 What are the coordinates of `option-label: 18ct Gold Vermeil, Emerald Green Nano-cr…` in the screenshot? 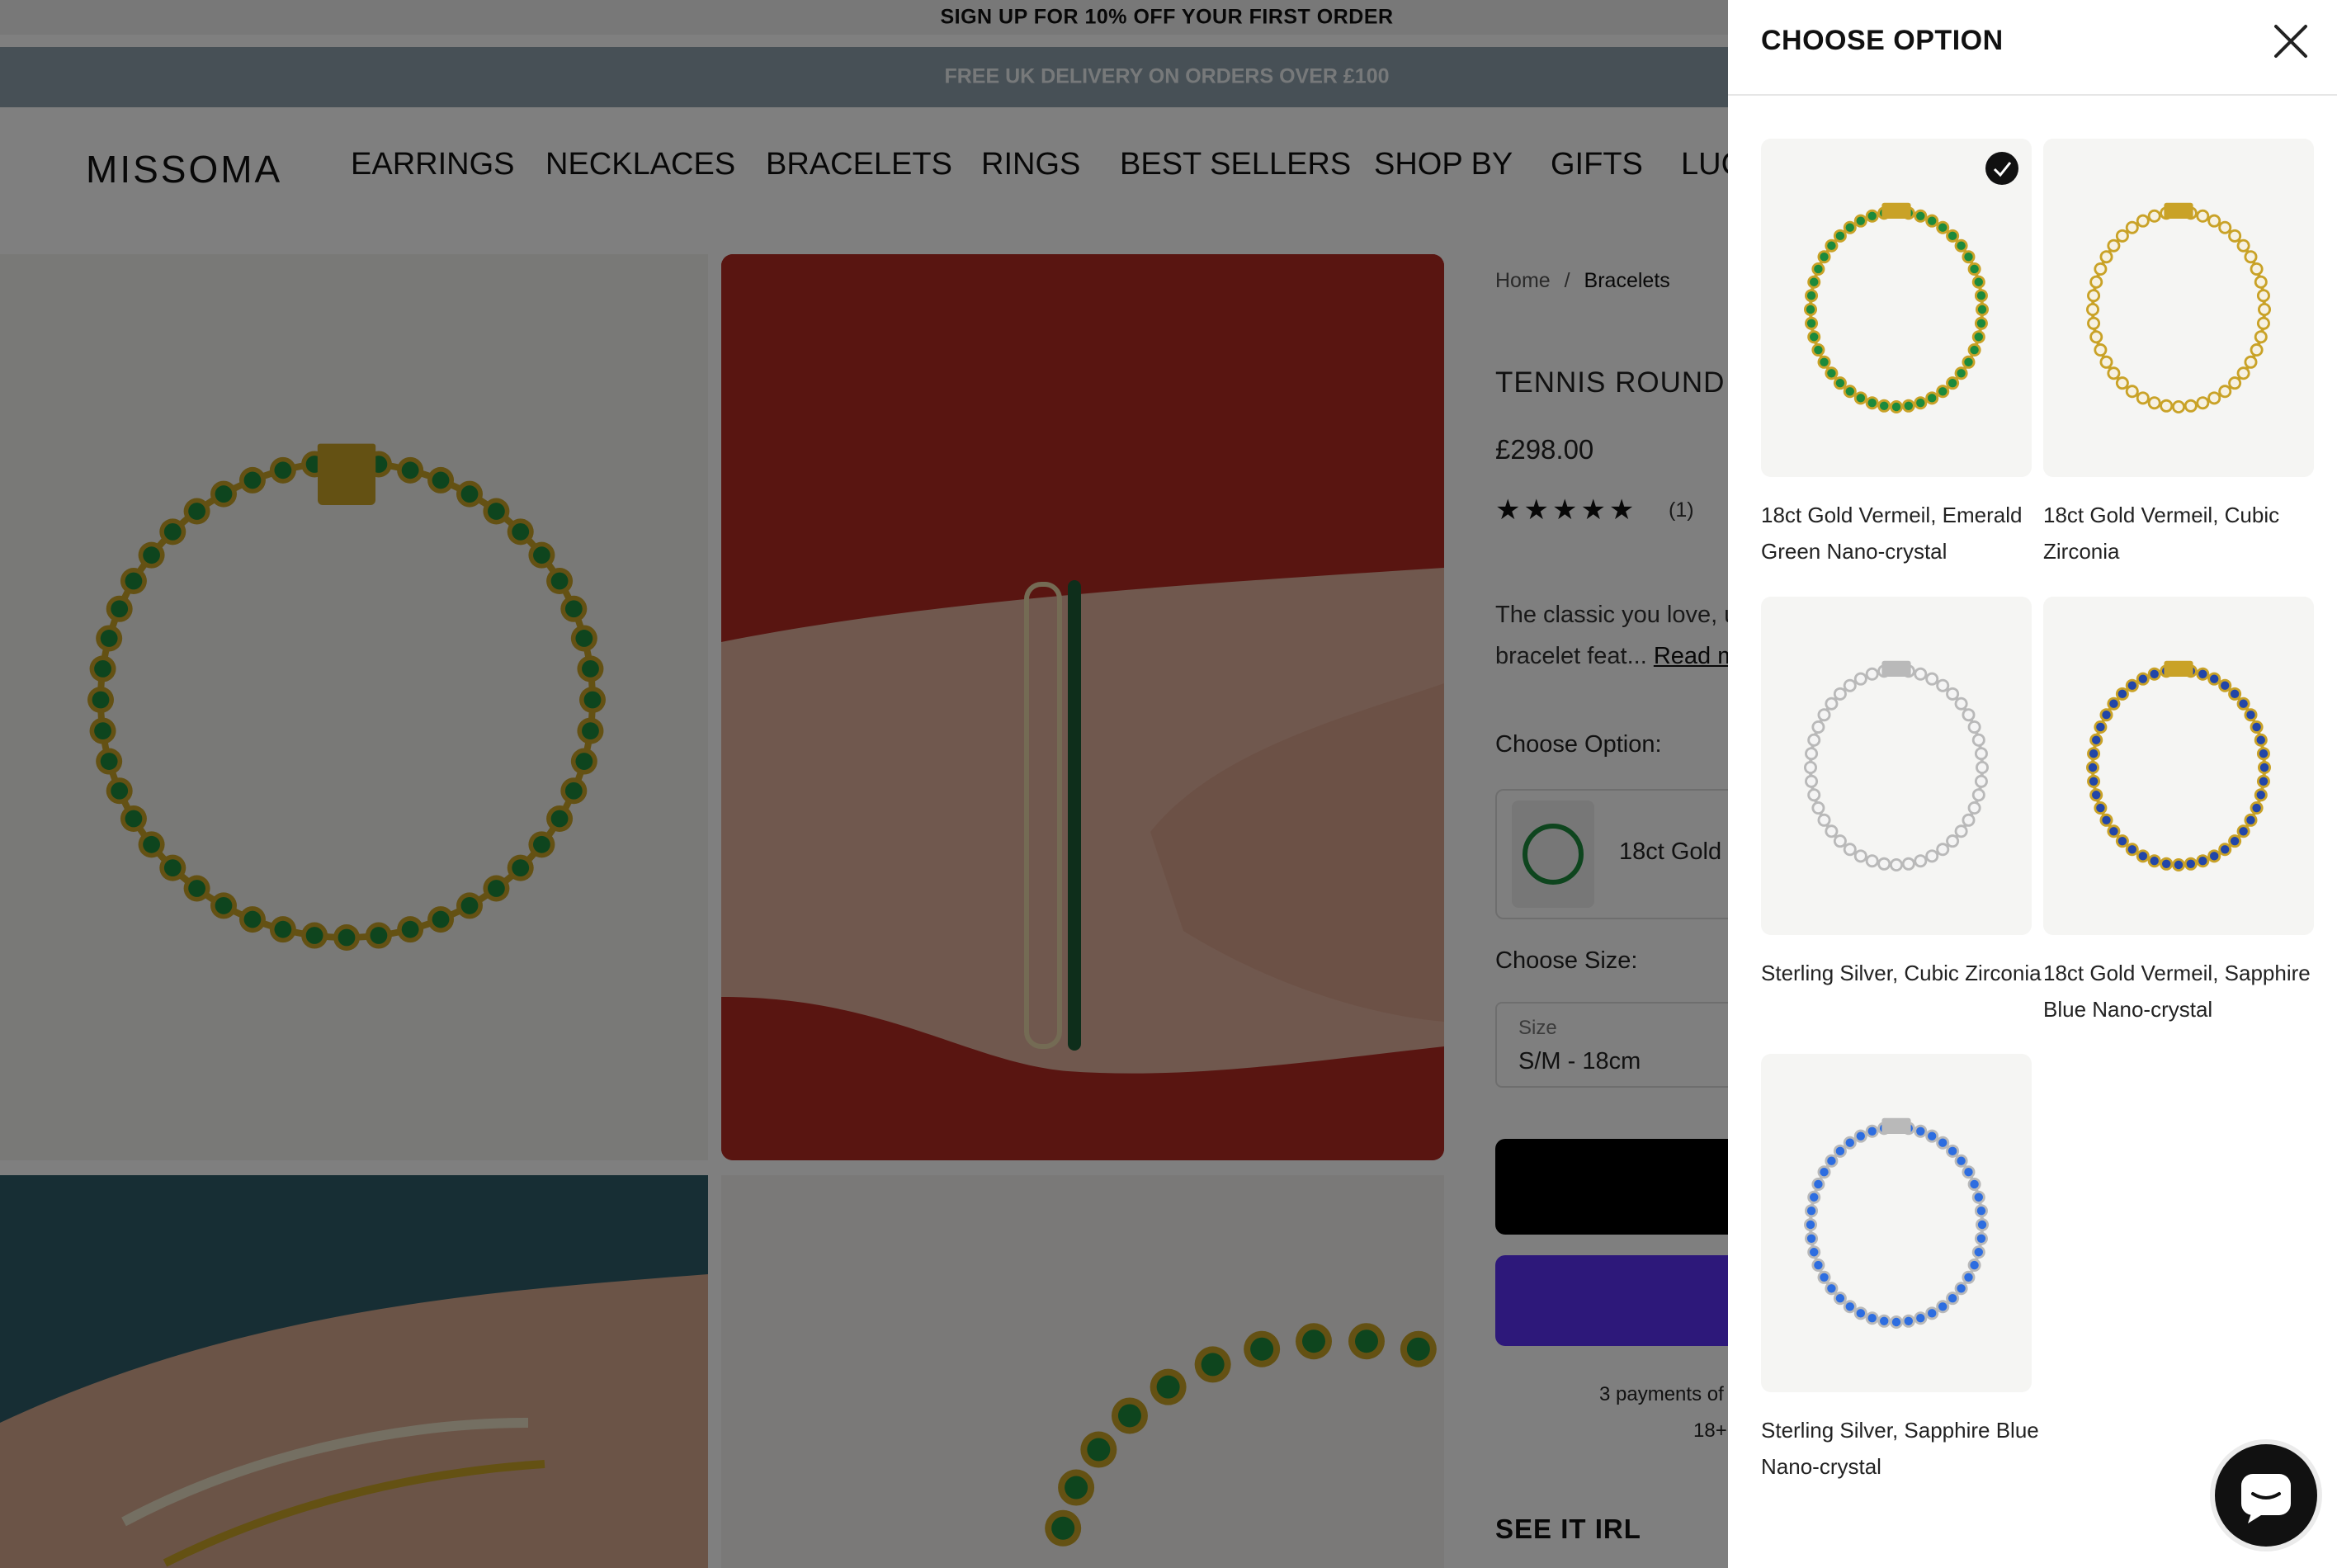 It's located at (1892, 533).